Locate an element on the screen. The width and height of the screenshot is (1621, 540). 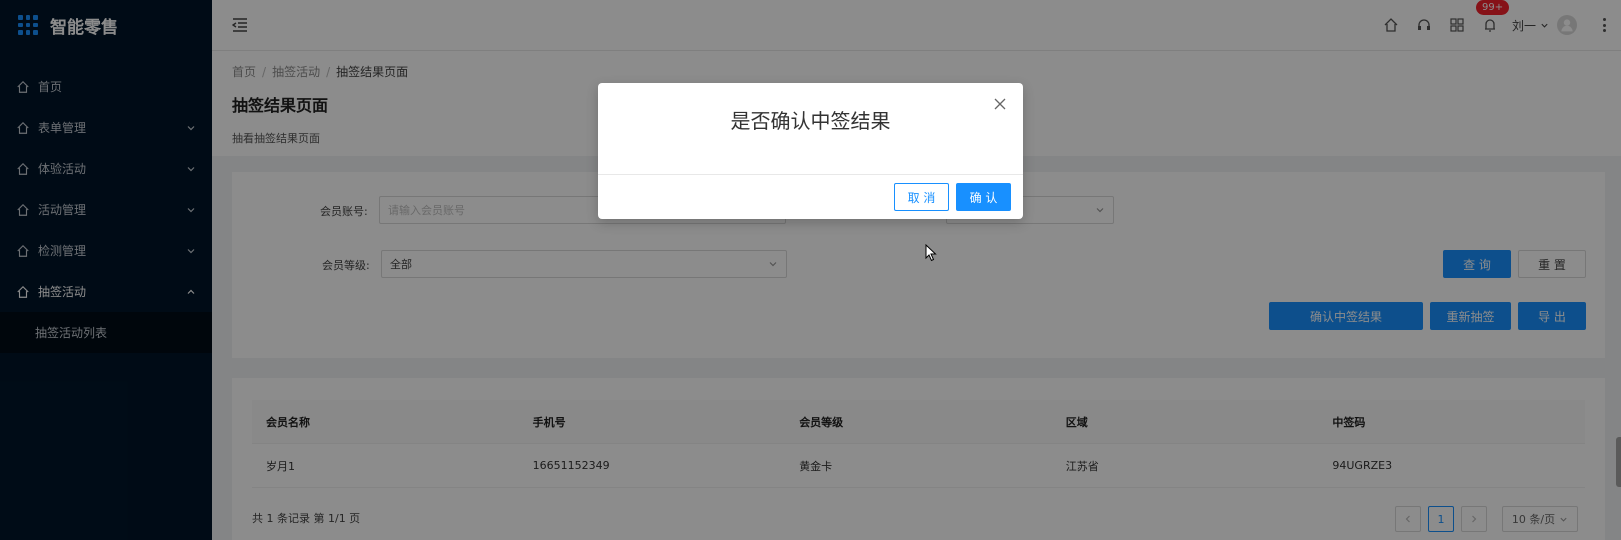
modal-title: 是否确认中签结果 is located at coordinates (810, 121).